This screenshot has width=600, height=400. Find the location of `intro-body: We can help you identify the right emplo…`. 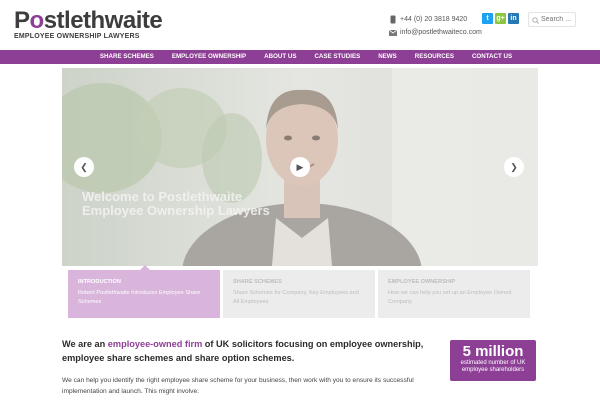

intro-body: We can help you identify the right emplo… is located at coordinates (238, 386).